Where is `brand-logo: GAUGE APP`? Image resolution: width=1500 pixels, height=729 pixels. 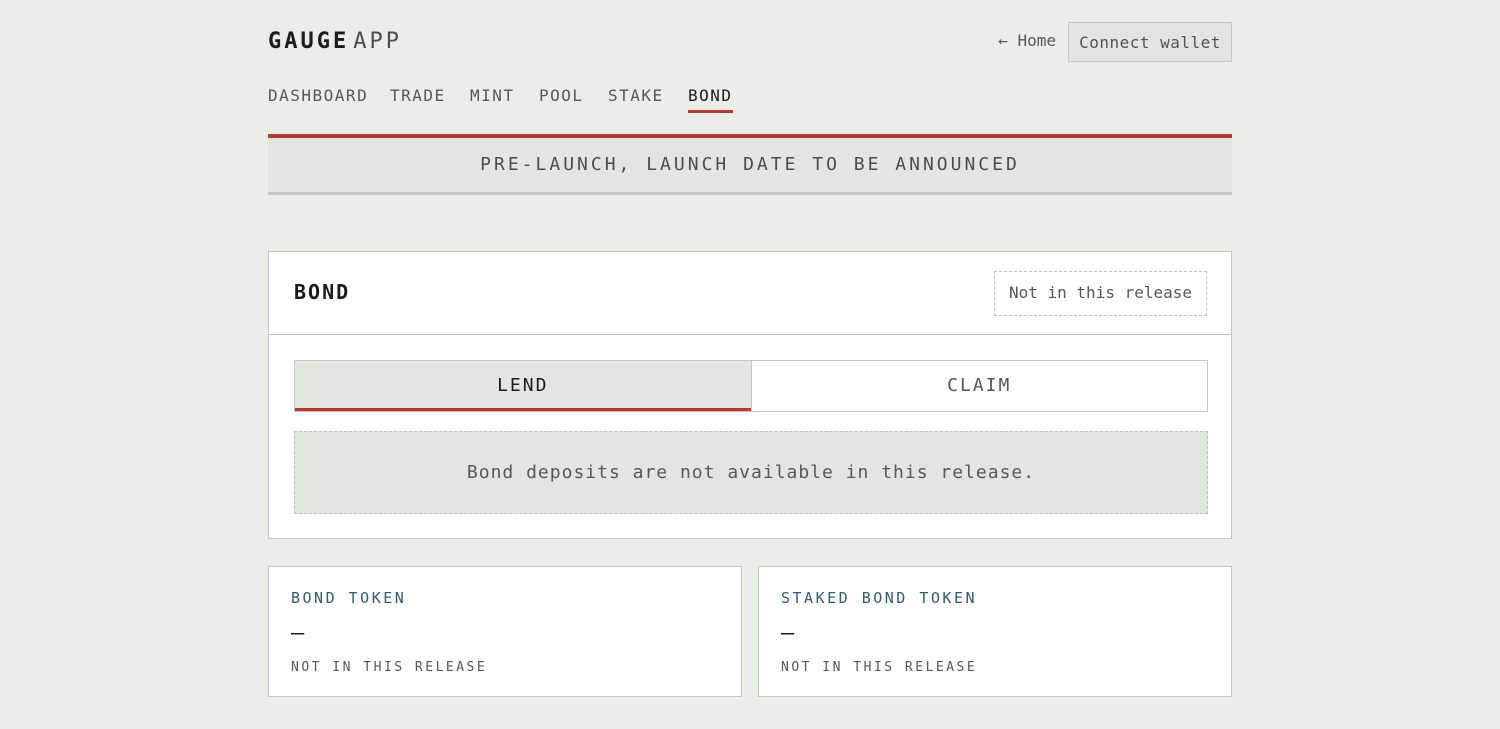
brand-logo: GAUGE APP is located at coordinates (335, 41).